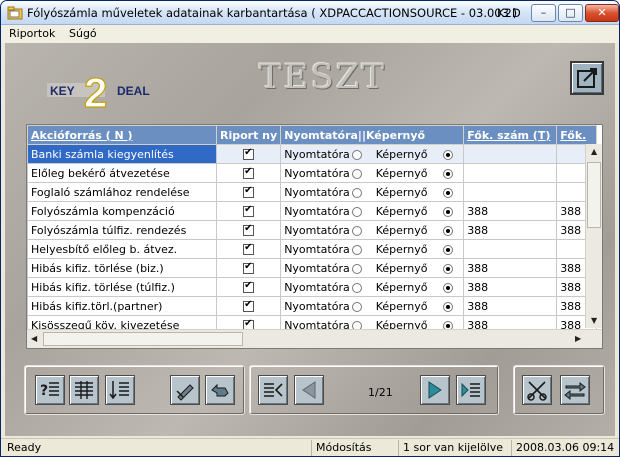  I want to click on column-header-fok: Fők., so click(577, 135).